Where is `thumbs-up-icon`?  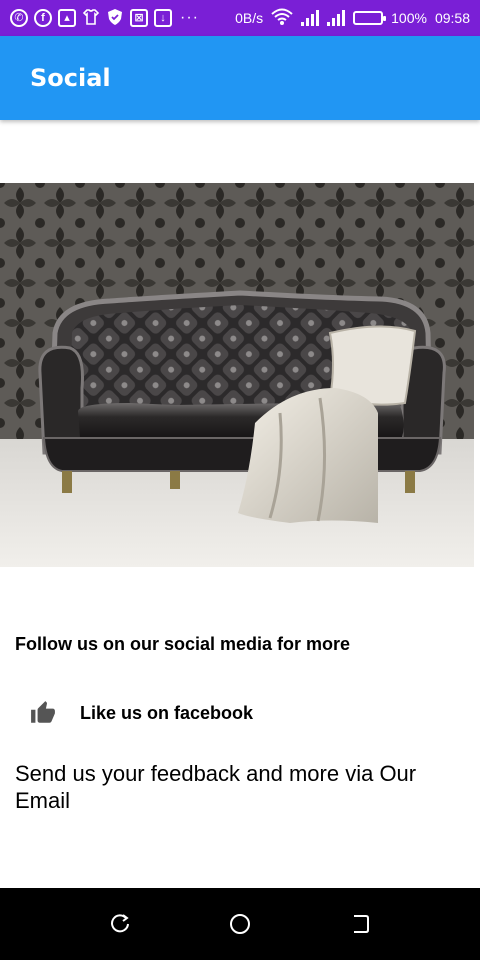 thumbs-up-icon is located at coordinates (43, 713).